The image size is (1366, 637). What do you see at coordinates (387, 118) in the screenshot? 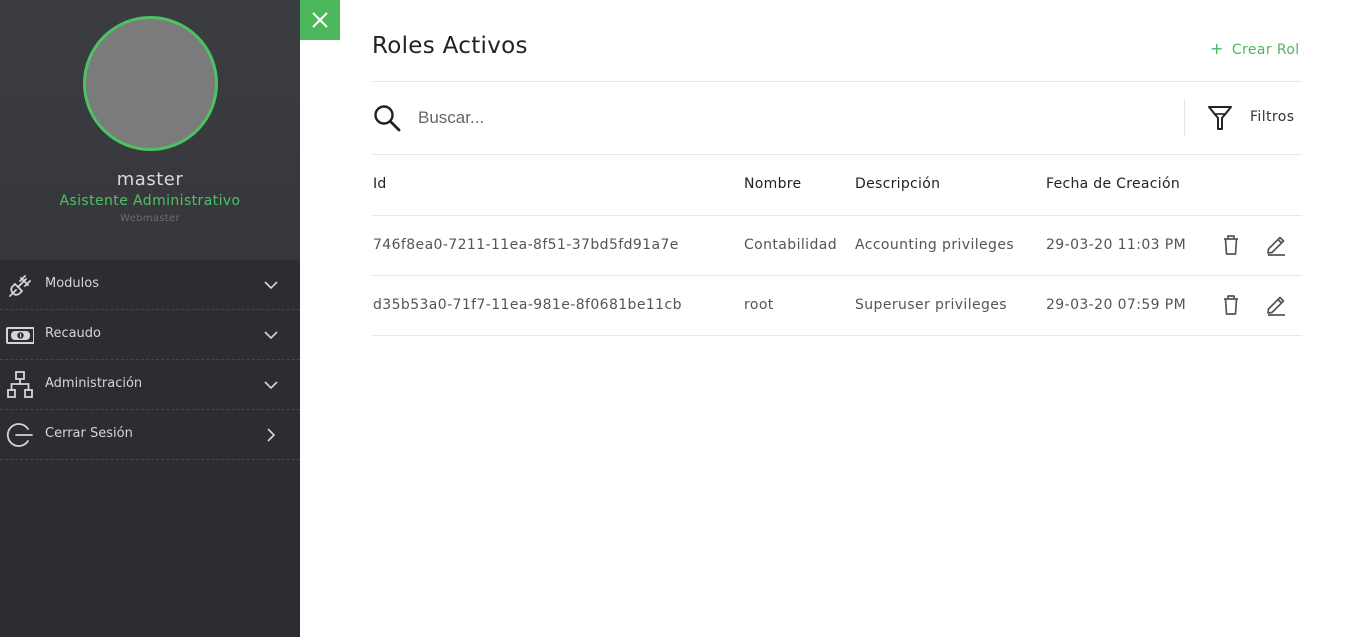
I see `search-icon` at bounding box center [387, 118].